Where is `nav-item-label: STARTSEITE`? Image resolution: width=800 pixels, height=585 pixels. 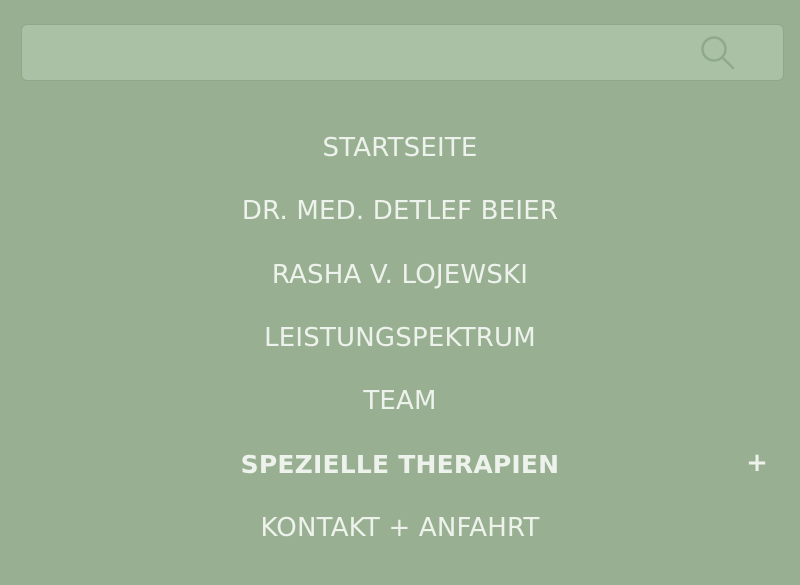 nav-item-label: STARTSEITE is located at coordinates (400, 148).